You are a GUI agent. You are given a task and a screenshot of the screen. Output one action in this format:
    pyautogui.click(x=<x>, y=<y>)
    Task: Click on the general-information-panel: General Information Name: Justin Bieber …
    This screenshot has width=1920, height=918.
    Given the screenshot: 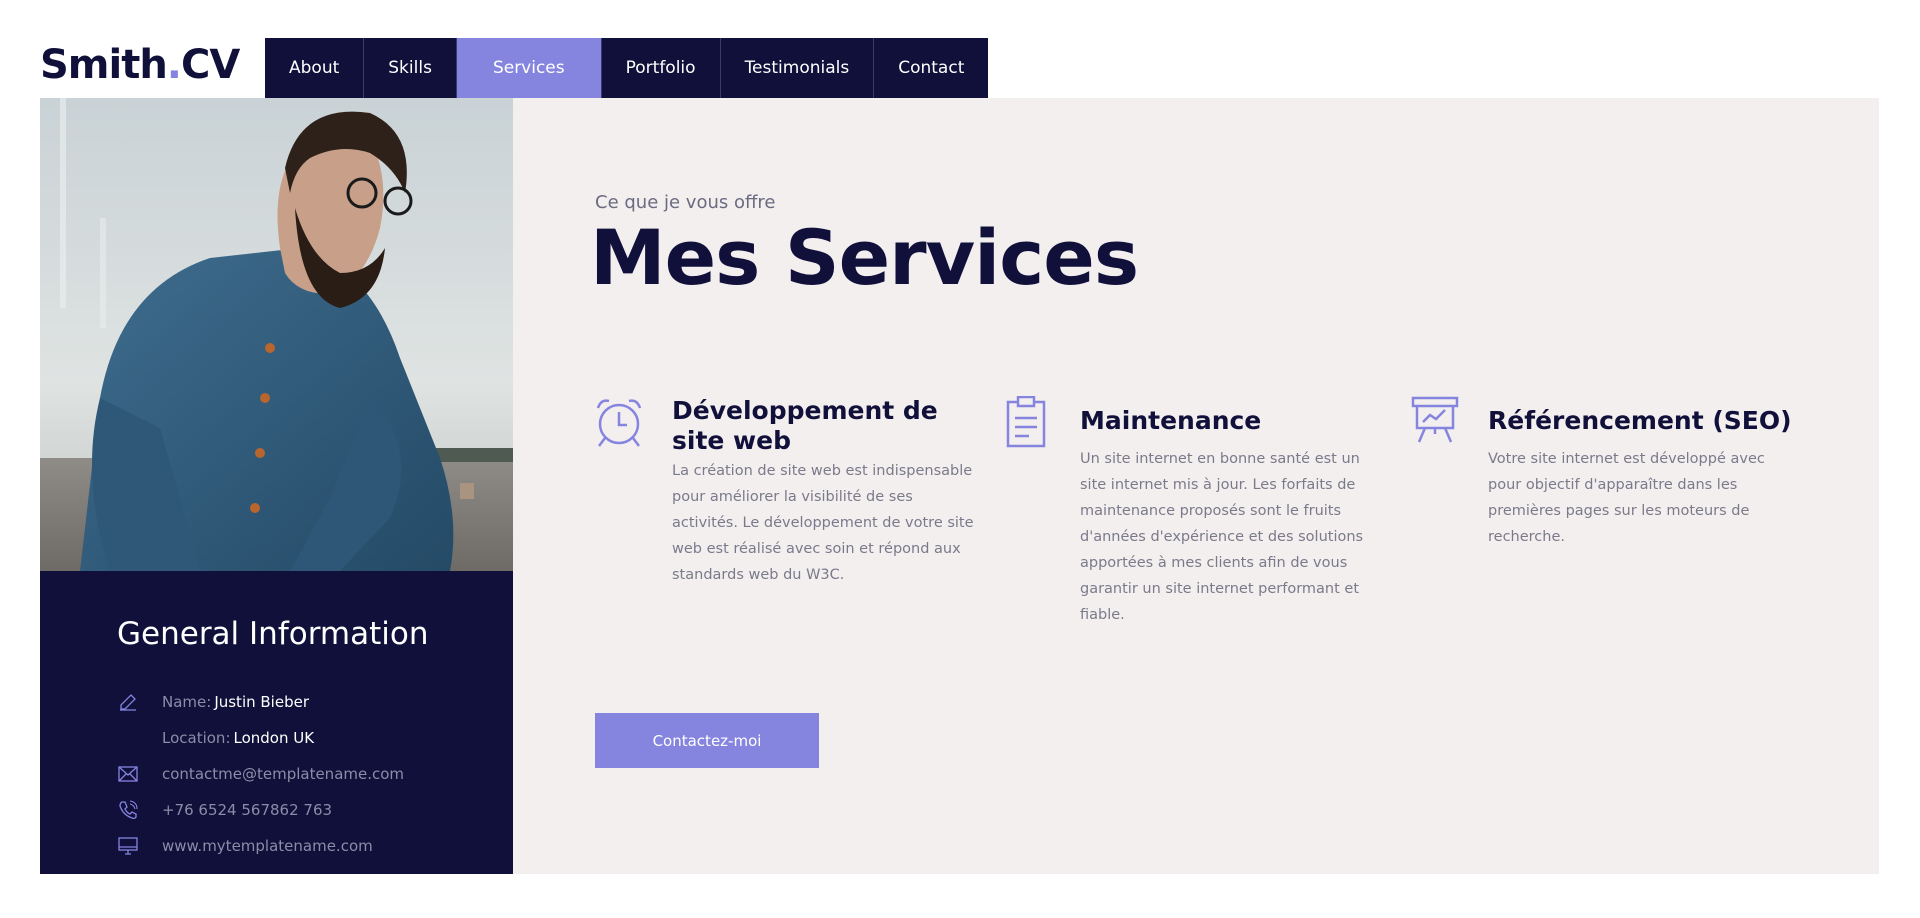 What is the action you would take?
    pyautogui.click(x=276, y=722)
    